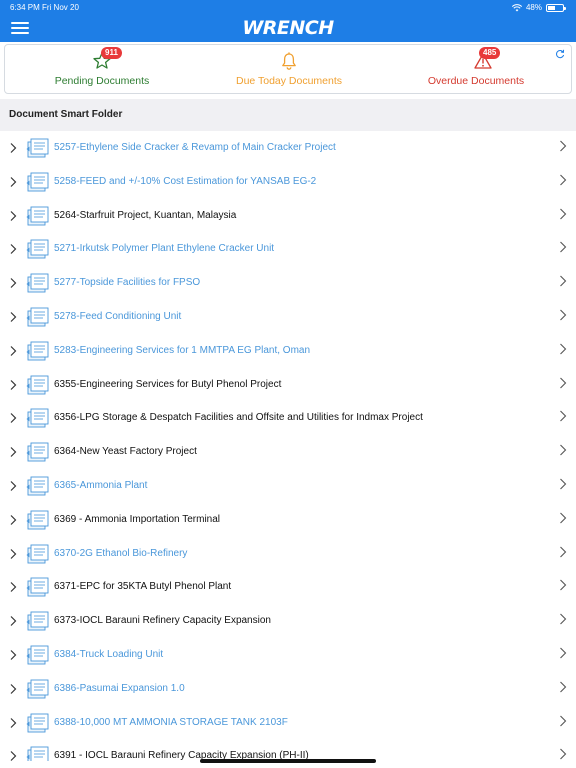 This screenshot has width=576, height=768. I want to click on top-nav-bar: 6:34 PM Fri Nov 20 48% WRENCH, so click(288, 21).